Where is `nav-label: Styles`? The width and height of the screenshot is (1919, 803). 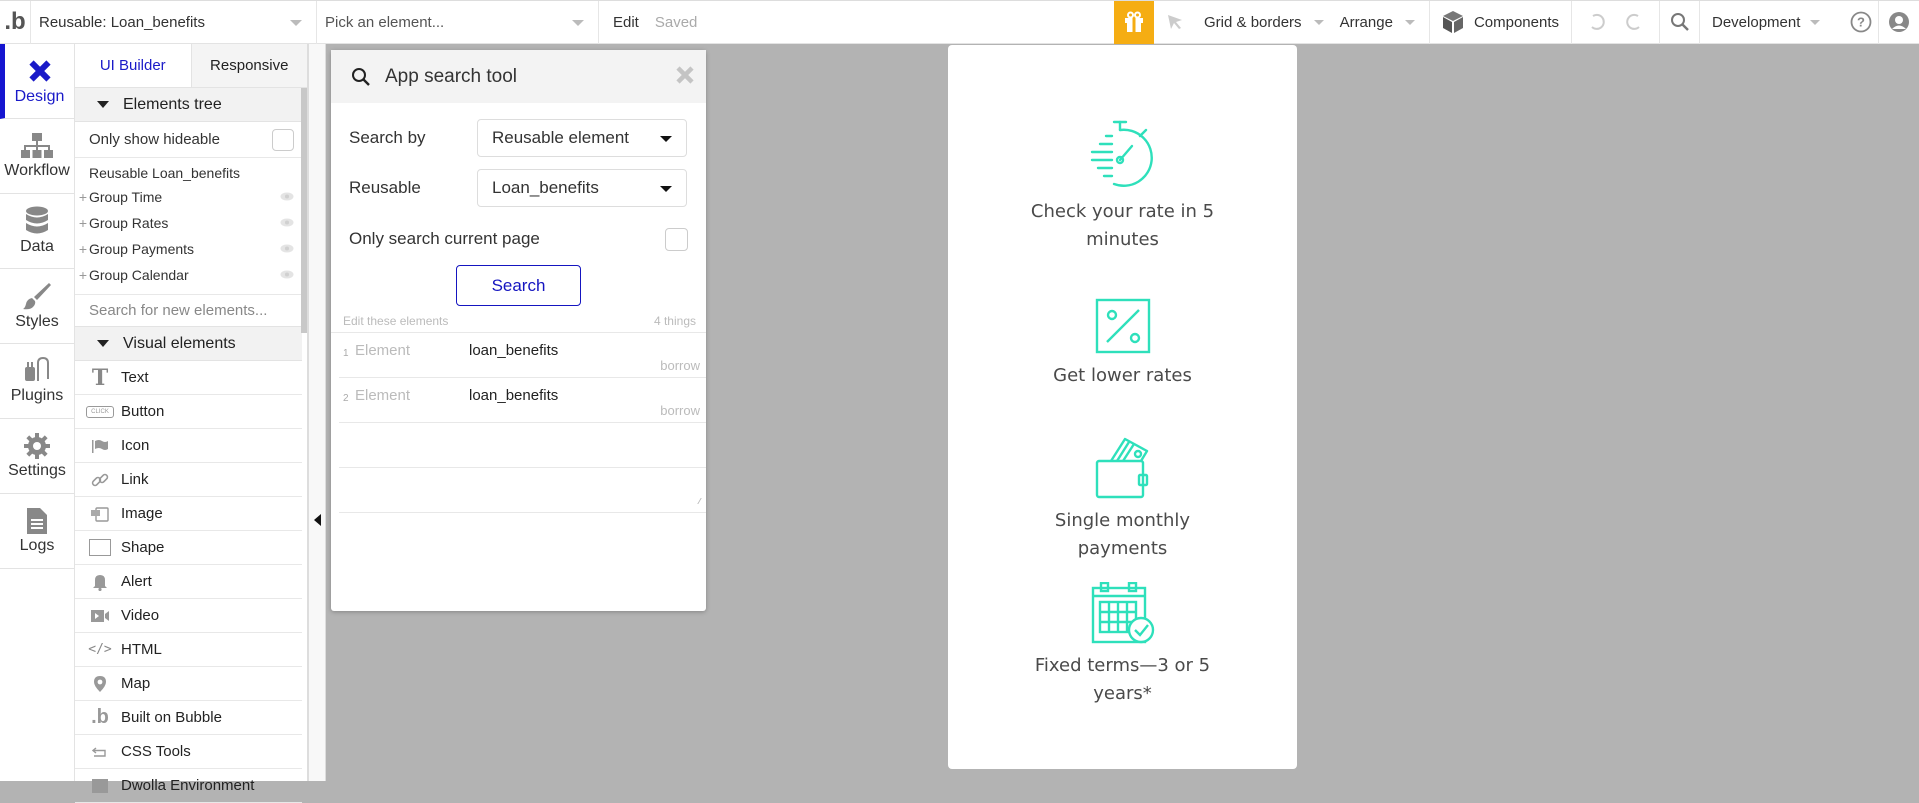
nav-label: Styles is located at coordinates (37, 321).